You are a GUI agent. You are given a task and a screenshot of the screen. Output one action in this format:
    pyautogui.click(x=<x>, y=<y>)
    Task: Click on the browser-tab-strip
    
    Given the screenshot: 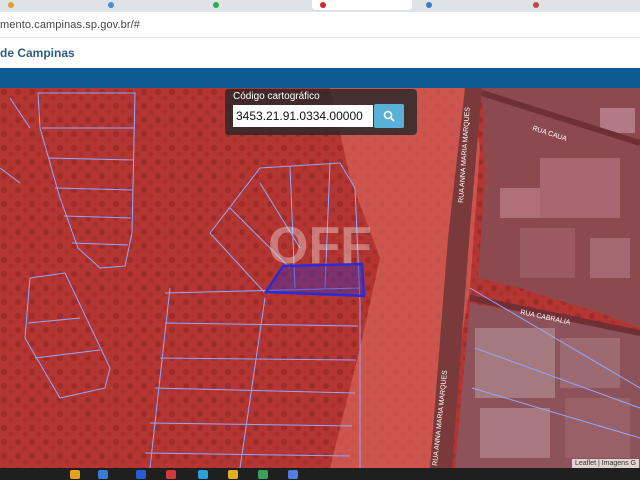 What is the action you would take?
    pyautogui.click(x=320, y=6)
    